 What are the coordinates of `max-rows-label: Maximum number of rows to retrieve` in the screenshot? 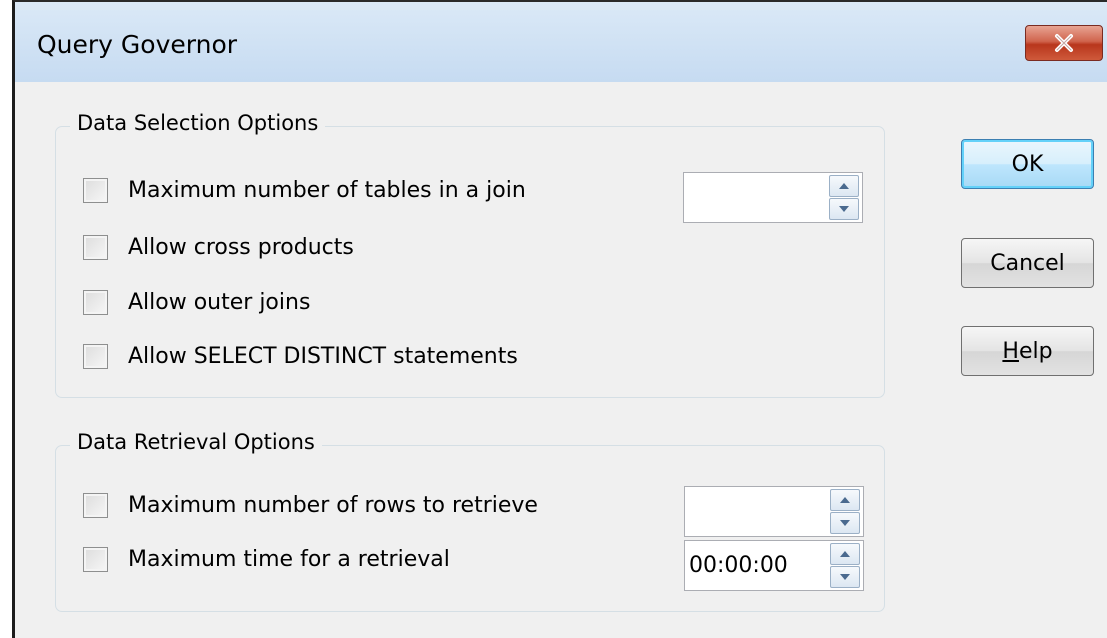 It's located at (333, 505).